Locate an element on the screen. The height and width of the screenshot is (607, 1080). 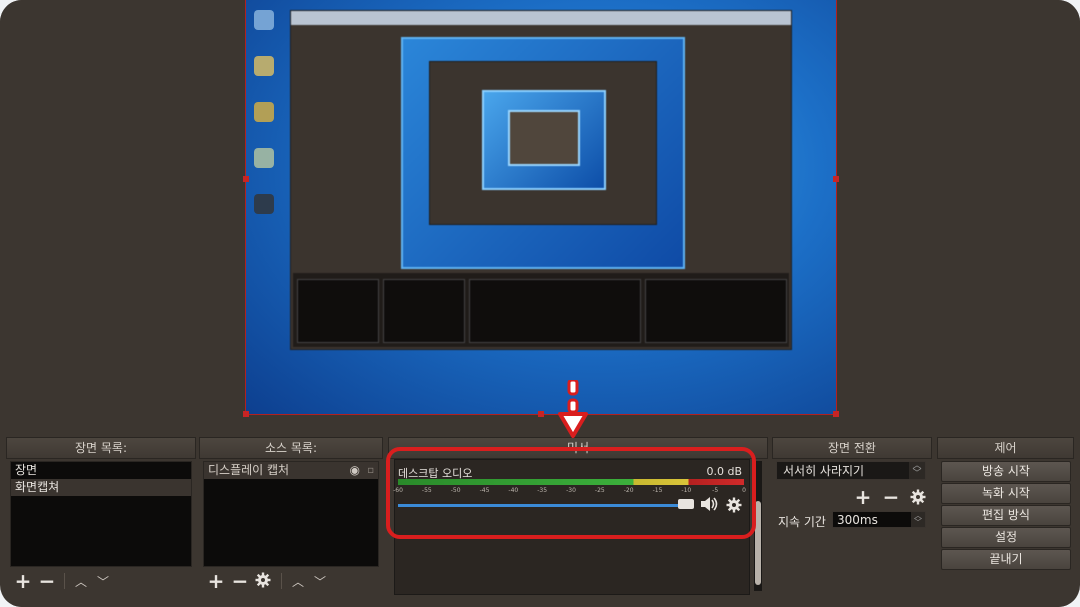
meter-tick-label: -25 is located at coordinates (599, 490).